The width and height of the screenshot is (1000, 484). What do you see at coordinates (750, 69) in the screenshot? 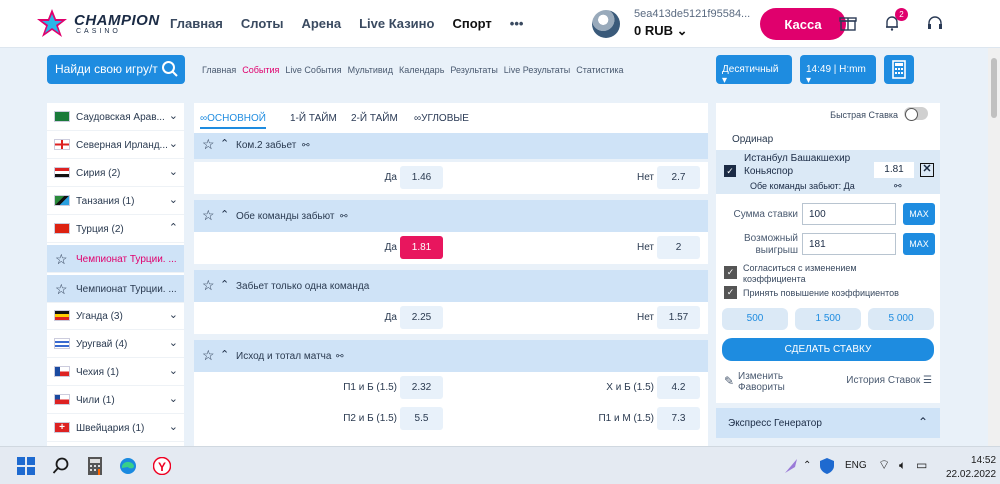
I see `odds-format-value: Десятичный` at bounding box center [750, 69].